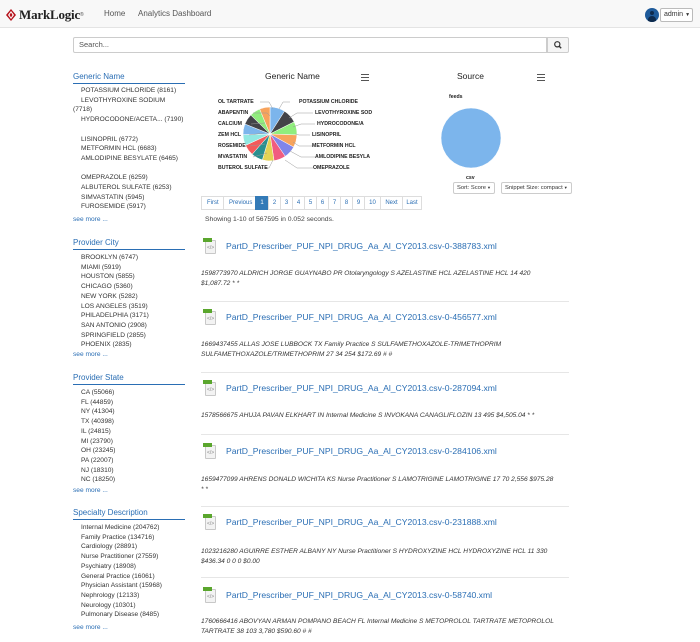  Describe the element at coordinates (135, 101) in the screenshot. I see `facet-item: LEVOTHYROXINE SODIUM` at that location.